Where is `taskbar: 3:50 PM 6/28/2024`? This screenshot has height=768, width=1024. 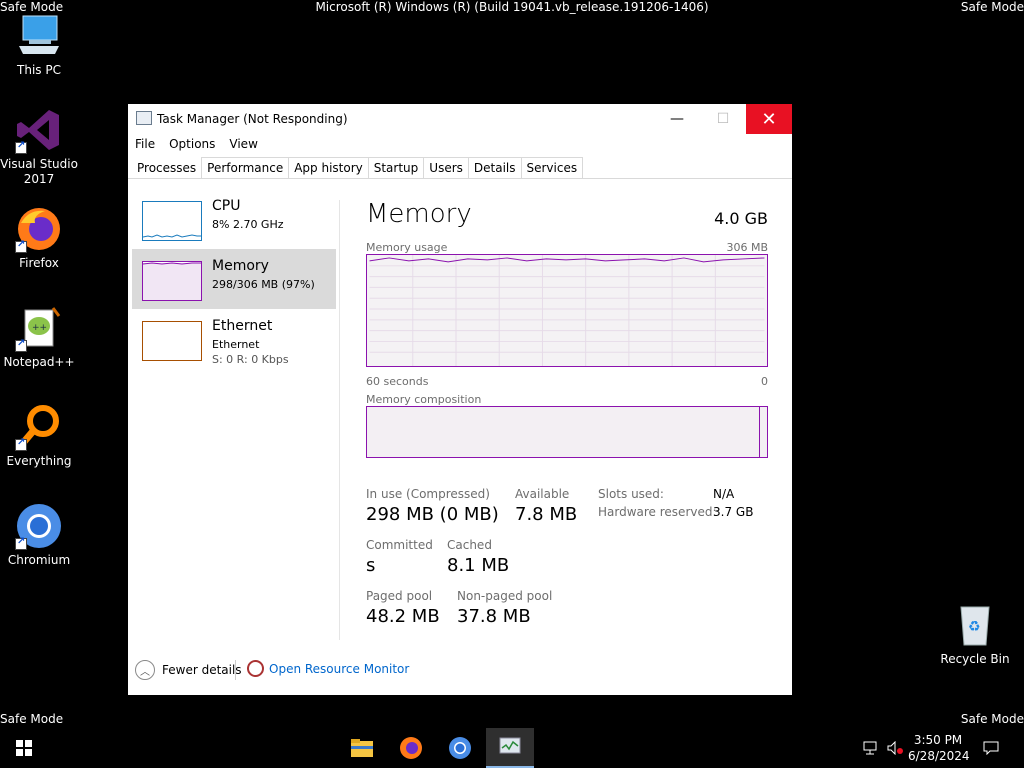 taskbar: 3:50 PM 6/28/2024 is located at coordinates (512, 748).